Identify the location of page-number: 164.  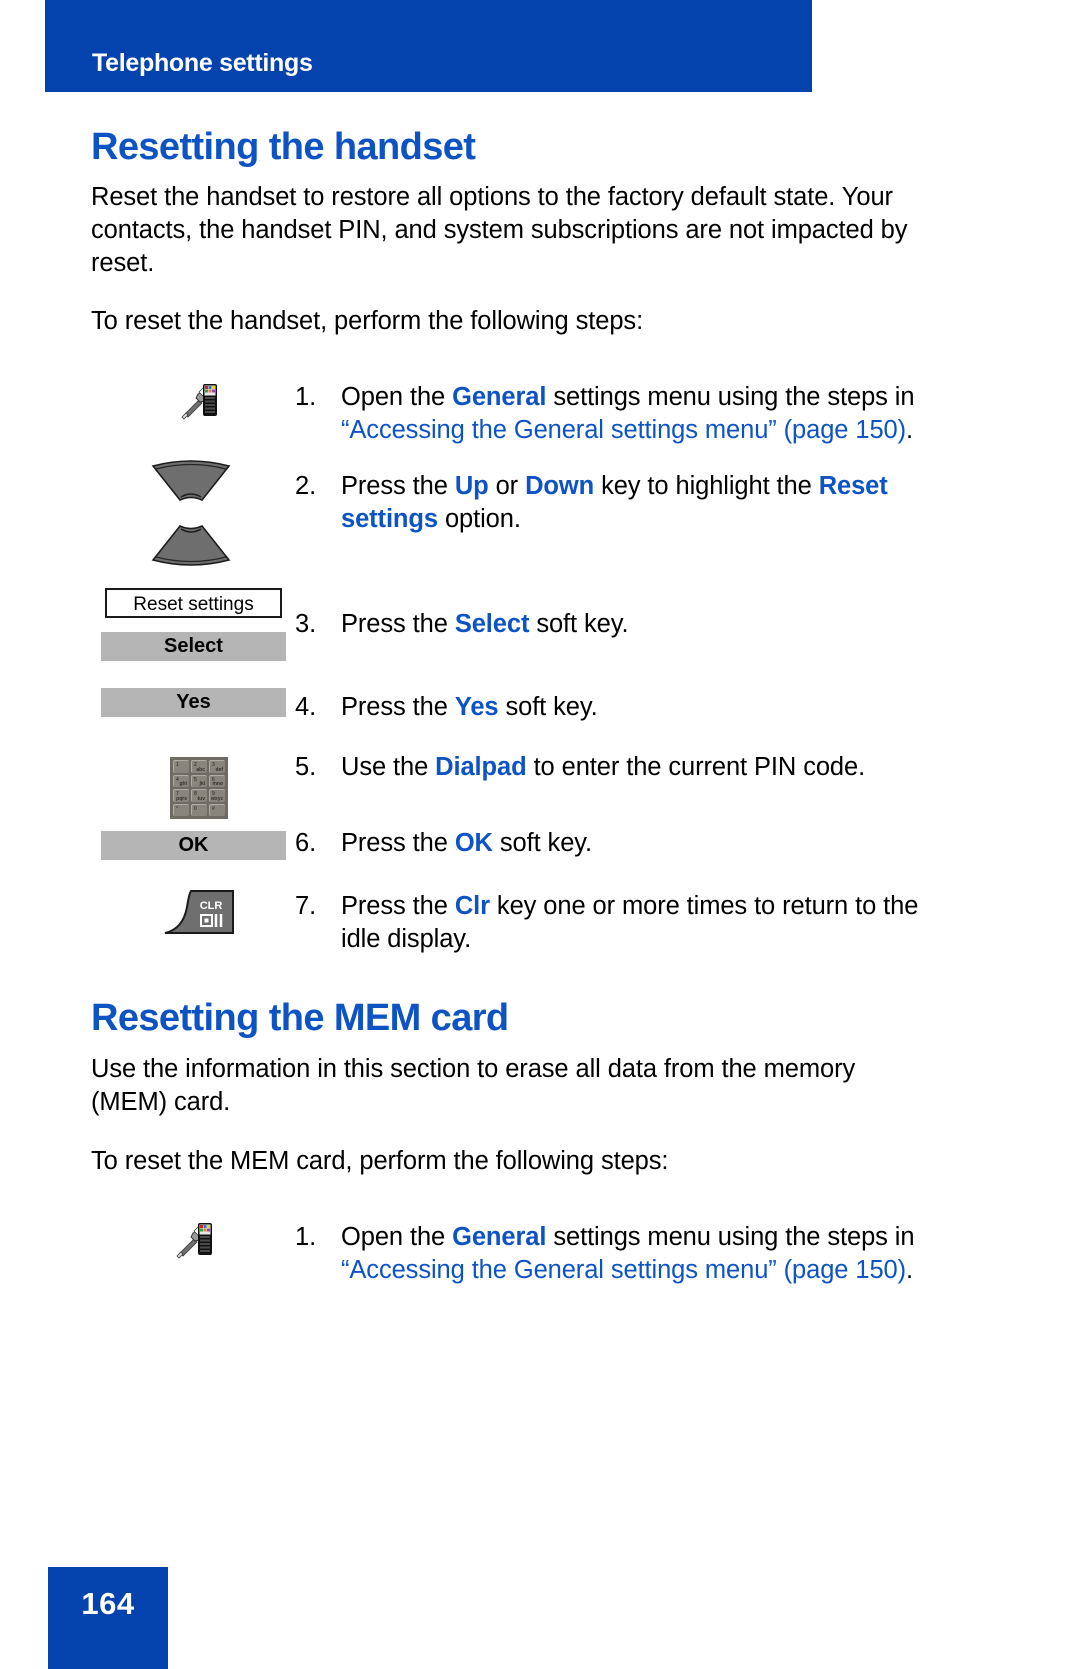
(108, 1603).